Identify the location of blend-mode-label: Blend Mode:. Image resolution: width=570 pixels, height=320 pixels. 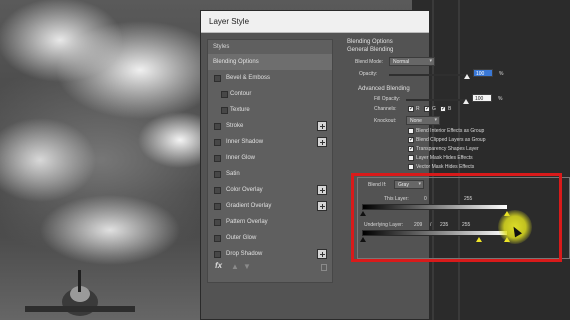
(369, 62).